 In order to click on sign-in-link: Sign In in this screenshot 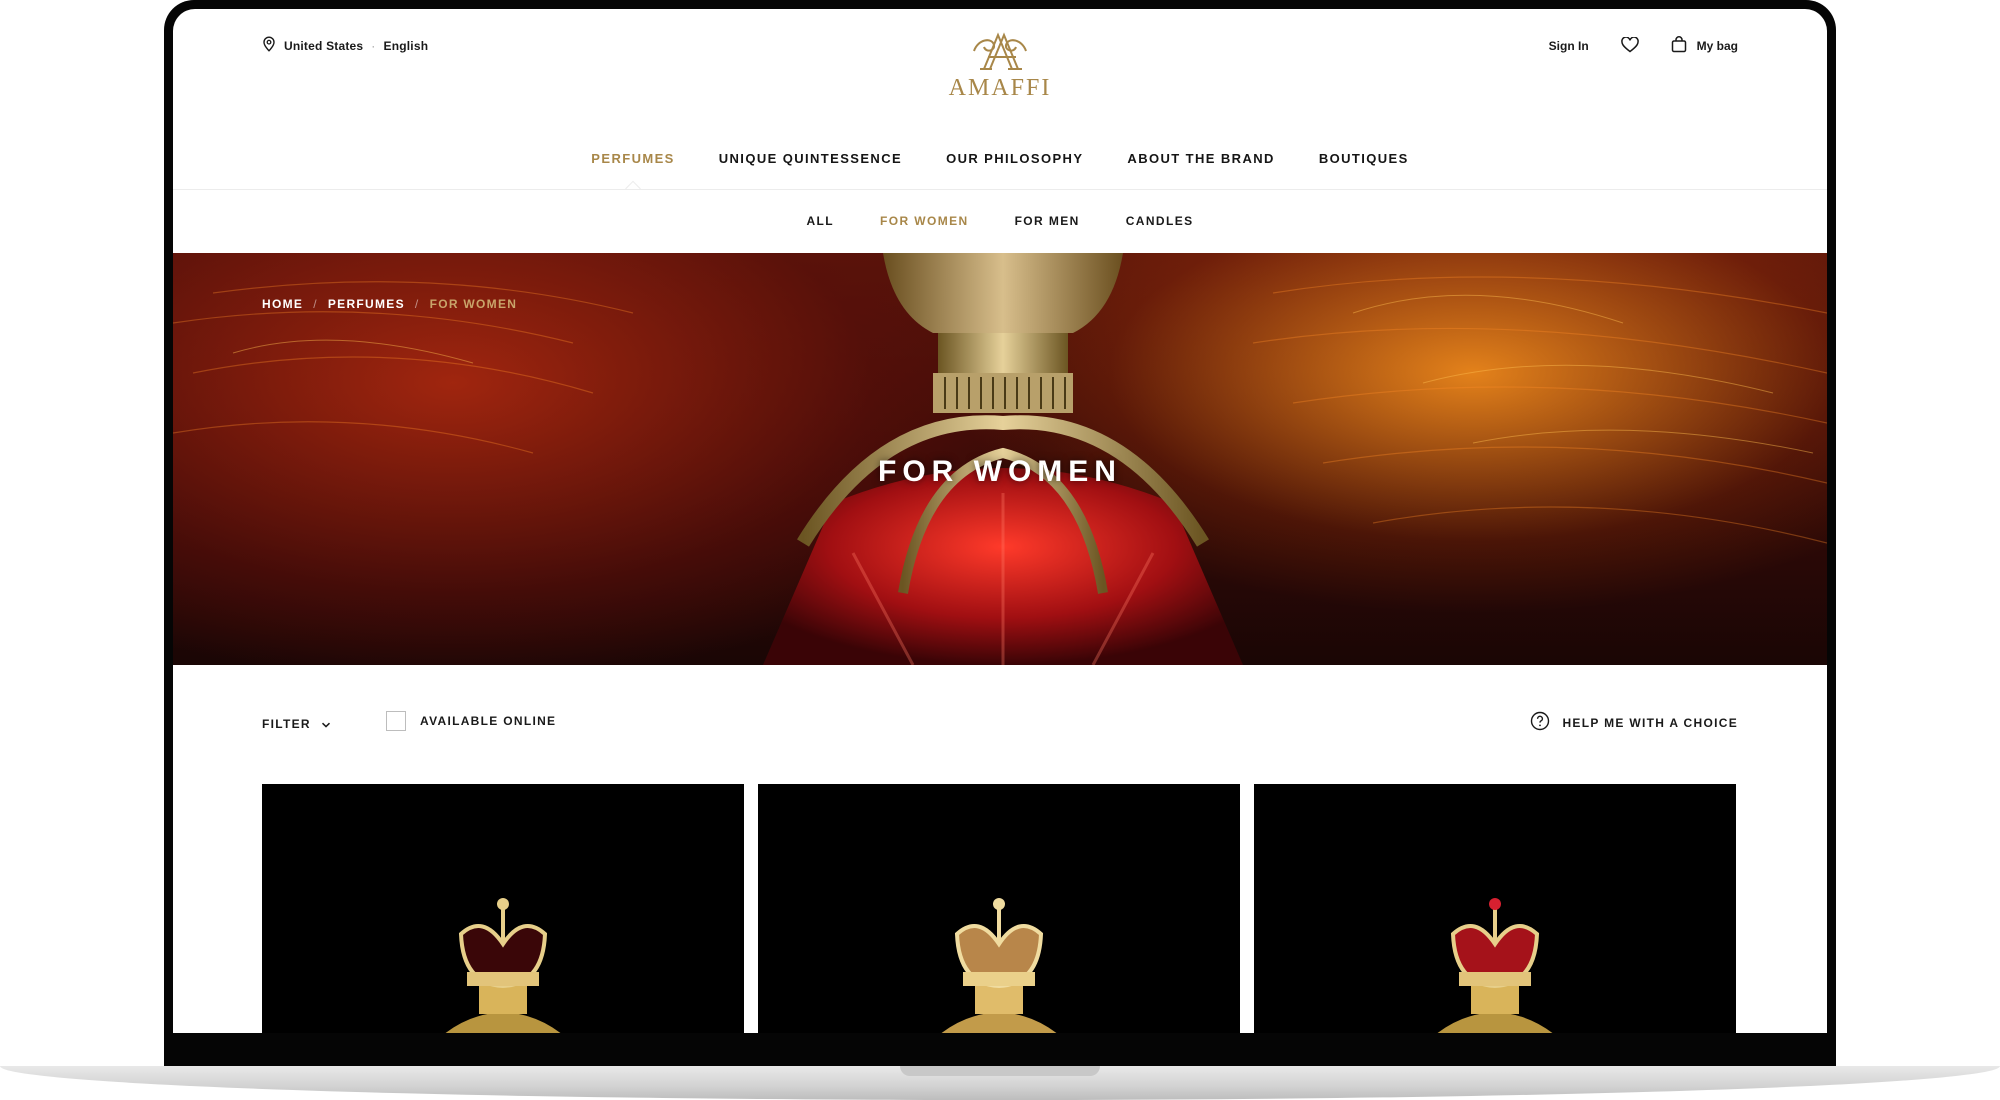, I will do `click(1569, 46)`.